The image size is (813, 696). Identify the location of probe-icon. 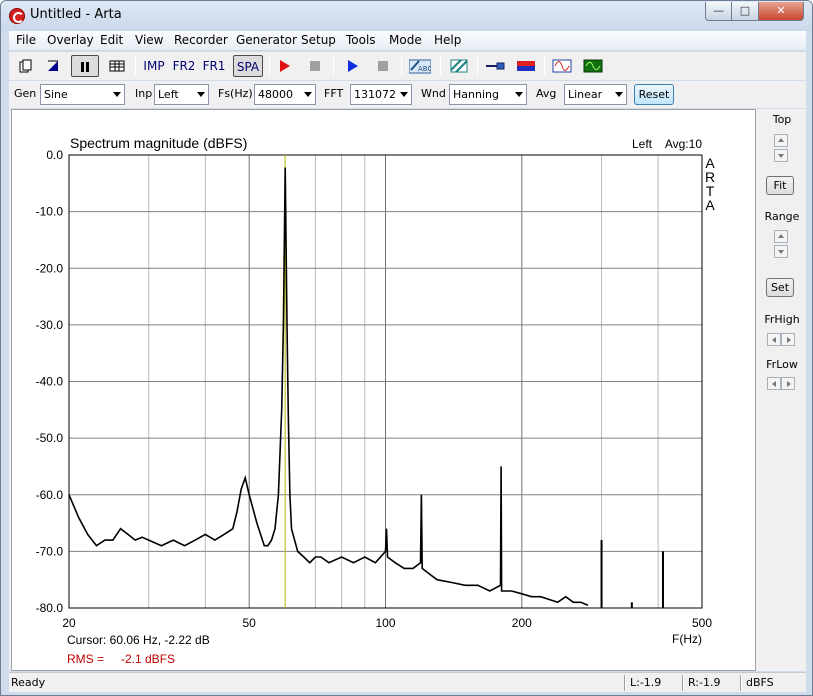
(495, 66).